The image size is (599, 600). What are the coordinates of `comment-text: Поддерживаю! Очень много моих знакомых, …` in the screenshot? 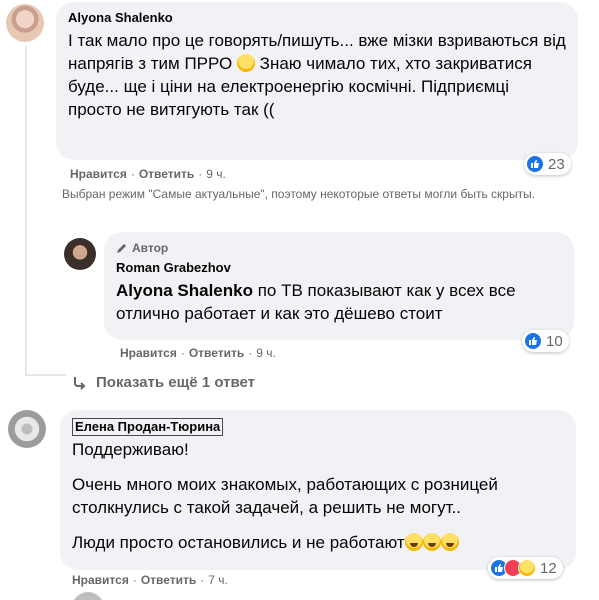 It's located at (285, 496).